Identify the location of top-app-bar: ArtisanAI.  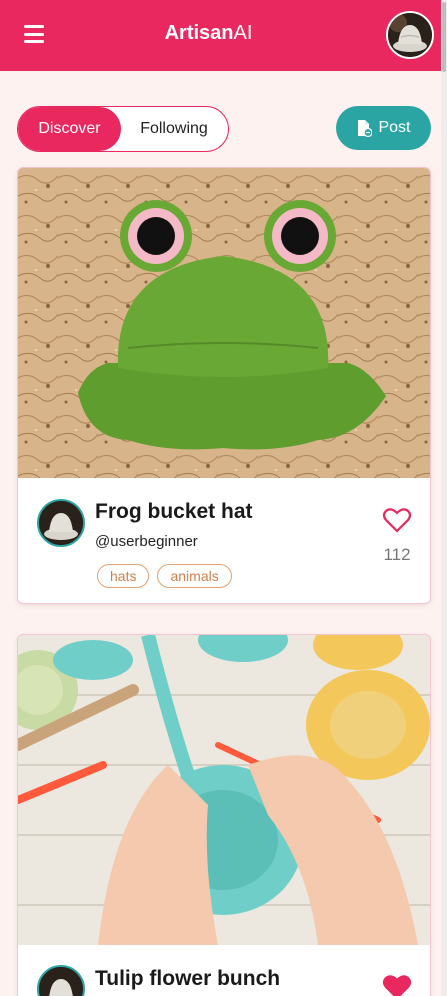
(223, 35).